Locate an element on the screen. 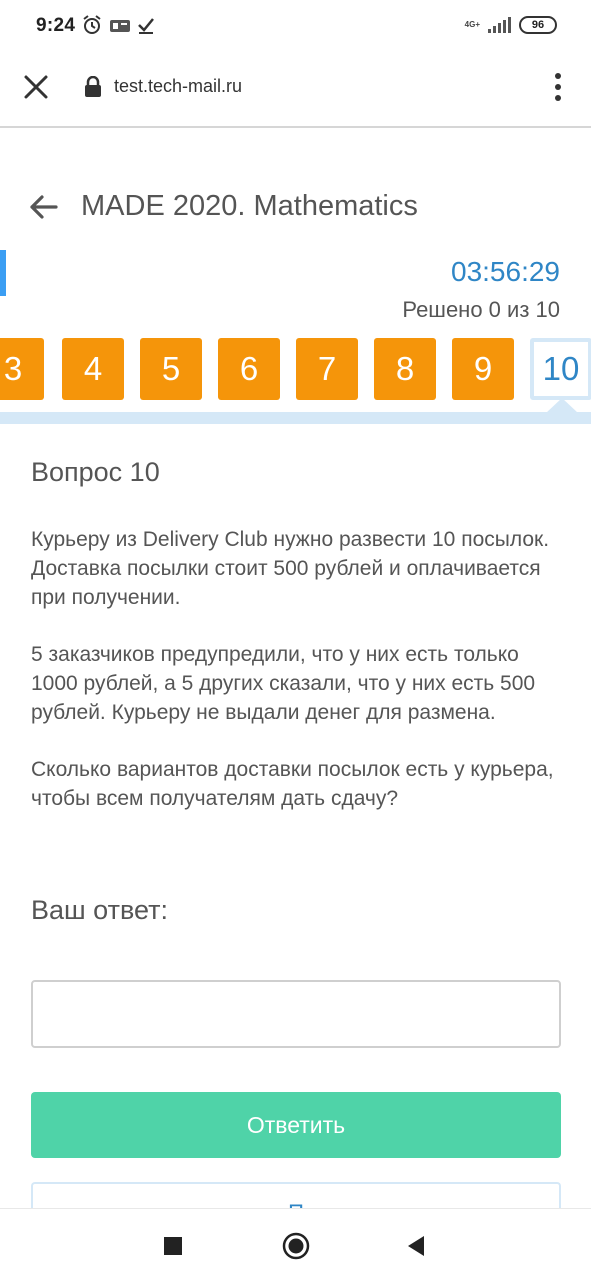 This screenshot has width=591, height=1280. timer: 03:56:29 is located at coordinates (505, 271).